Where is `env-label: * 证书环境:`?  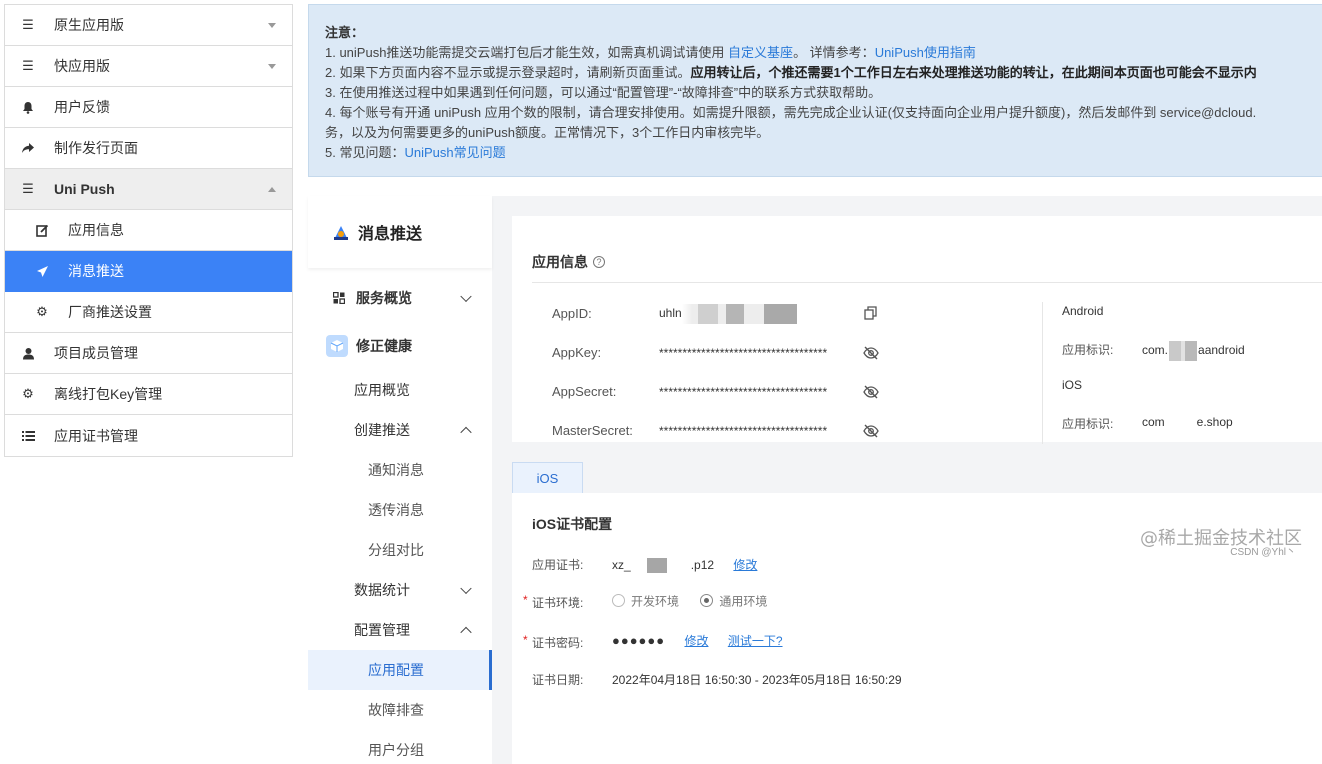
env-label: * 证书环境: is located at coordinates (553, 602).